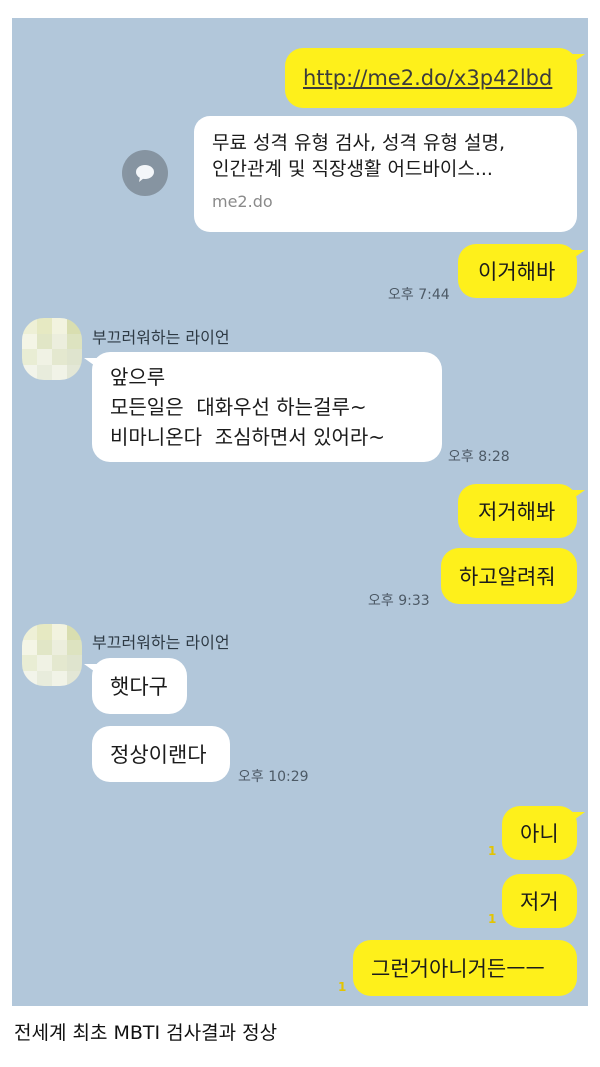 The width and height of the screenshot is (600, 1067). I want to click on message-timestamp: 오후 10:29, so click(273, 777).